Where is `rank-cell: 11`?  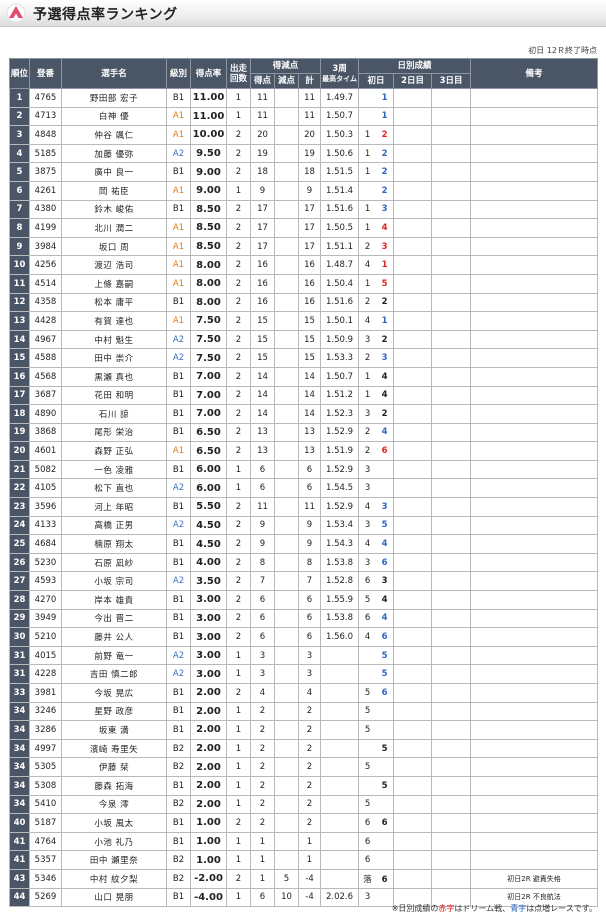 rank-cell: 11 is located at coordinates (19, 283).